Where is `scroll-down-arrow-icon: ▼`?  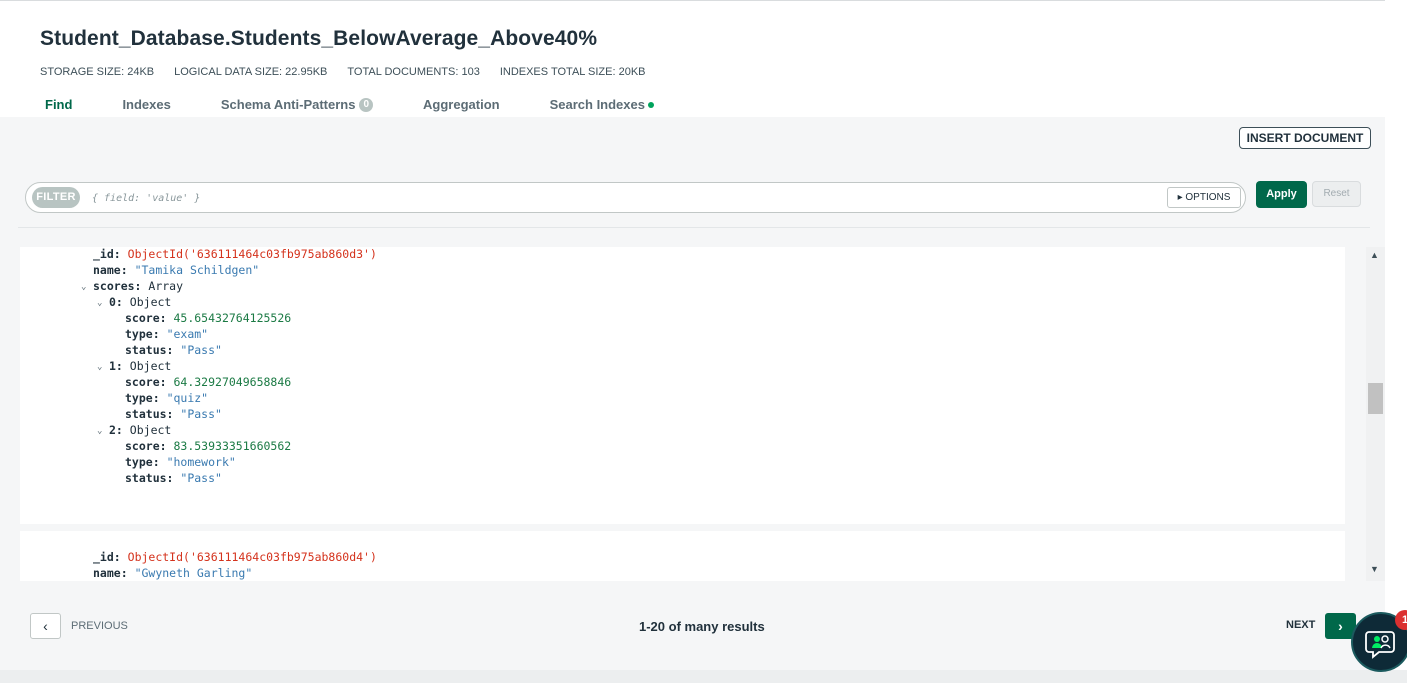 scroll-down-arrow-icon: ▼ is located at coordinates (1374, 569).